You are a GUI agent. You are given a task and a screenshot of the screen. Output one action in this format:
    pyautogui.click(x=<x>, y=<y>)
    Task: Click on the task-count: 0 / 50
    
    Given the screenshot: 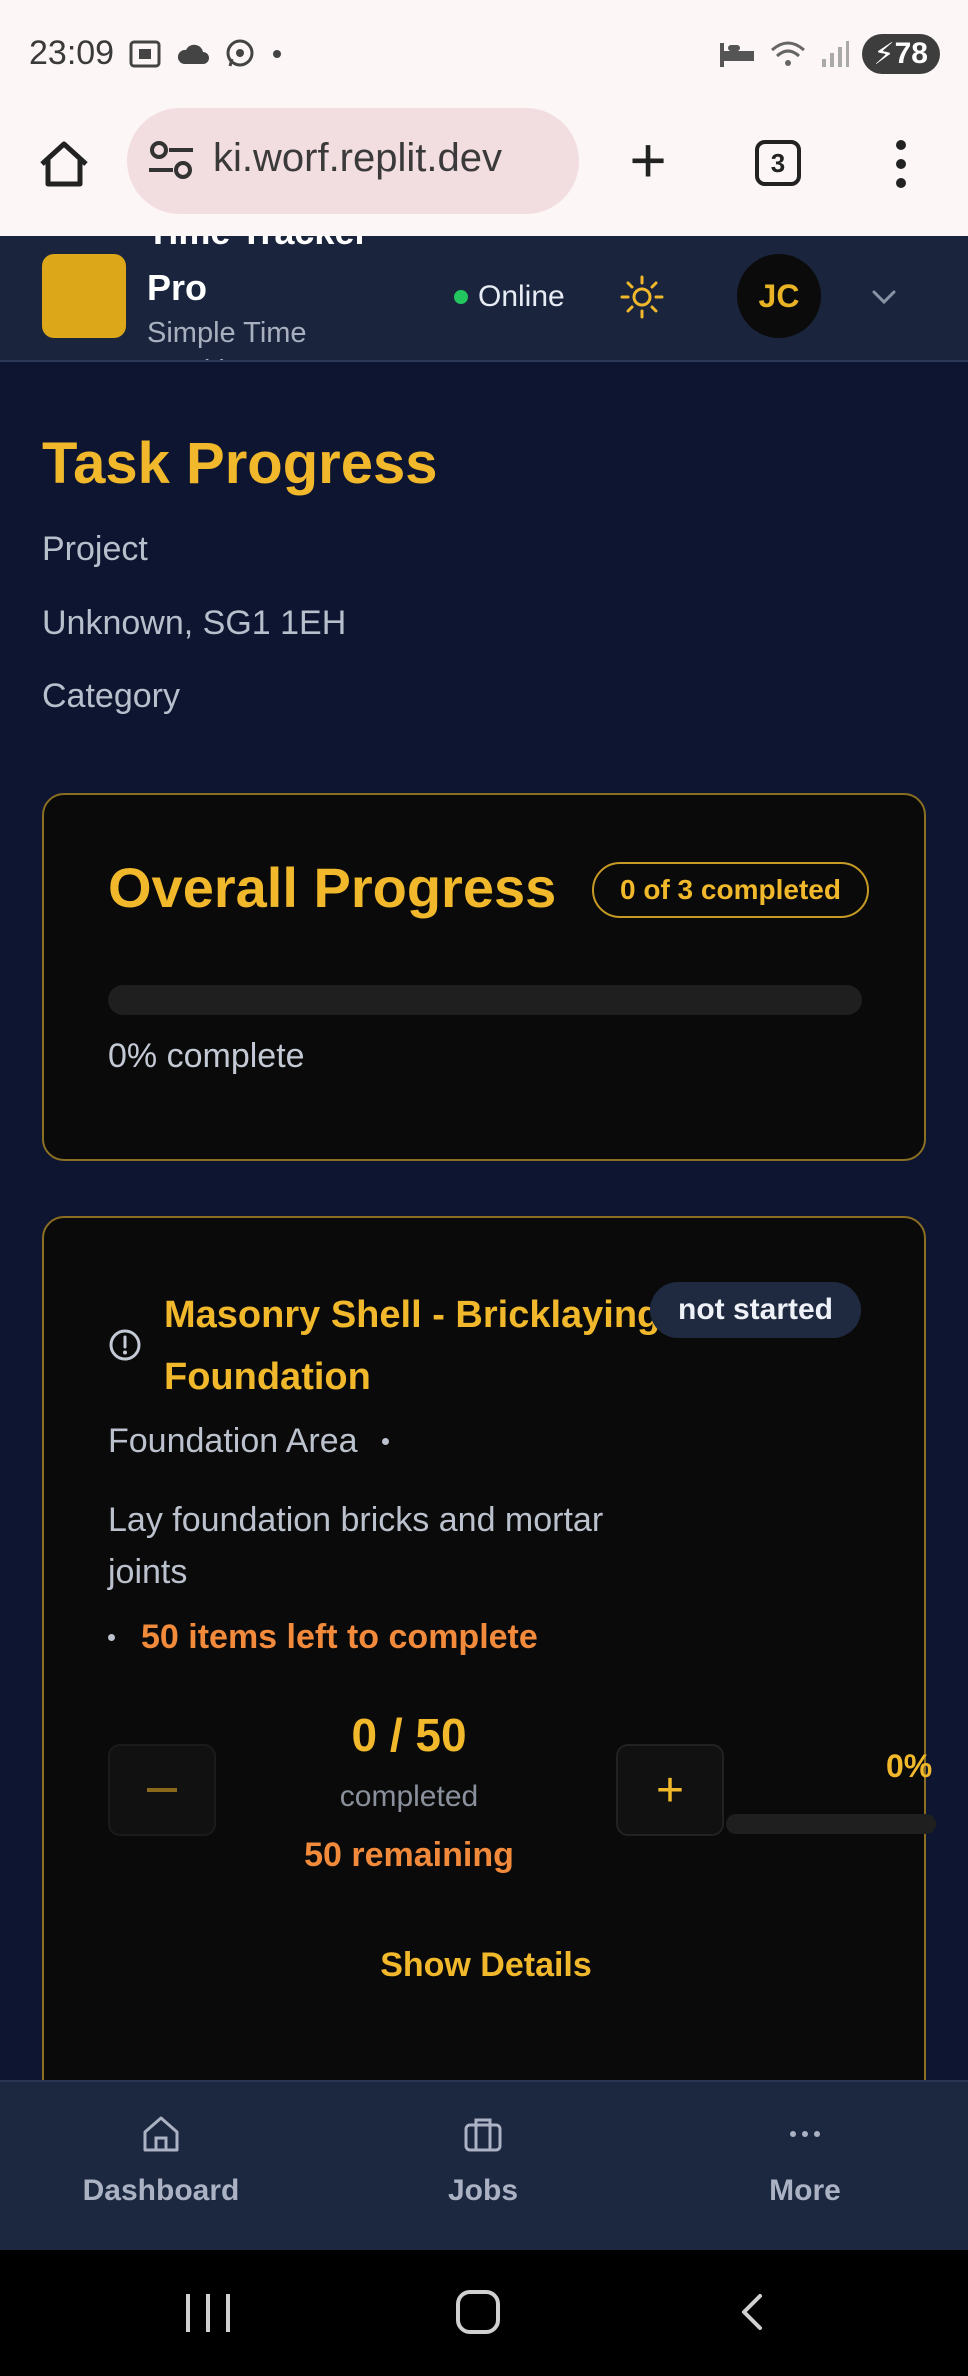 What is the action you would take?
    pyautogui.click(x=409, y=1735)
    